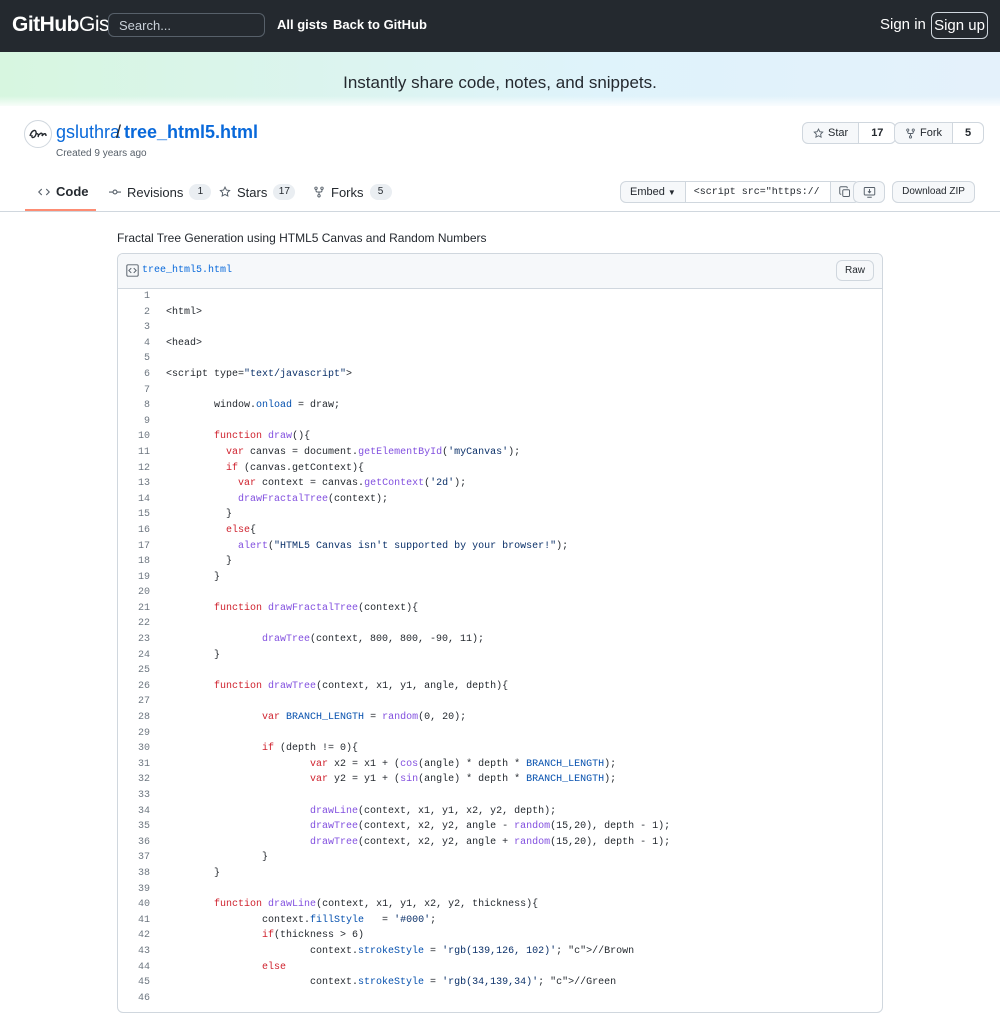 Image resolution: width=1000 pixels, height=1013 pixels. What do you see at coordinates (134, 671) in the screenshot?
I see `line-number: 25` at bounding box center [134, 671].